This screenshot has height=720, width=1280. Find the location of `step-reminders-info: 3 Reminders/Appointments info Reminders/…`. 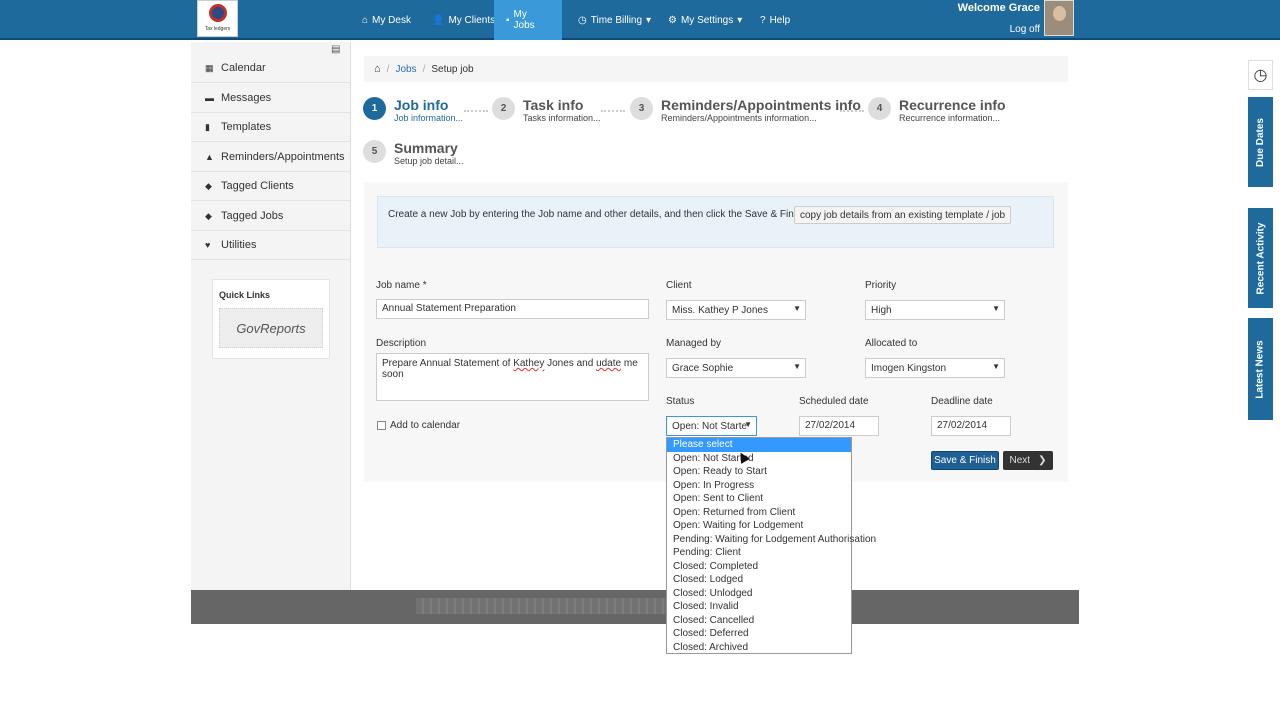

step-reminders-info: 3 Reminders/Appointments info Reminders/… is located at coordinates (745, 110).